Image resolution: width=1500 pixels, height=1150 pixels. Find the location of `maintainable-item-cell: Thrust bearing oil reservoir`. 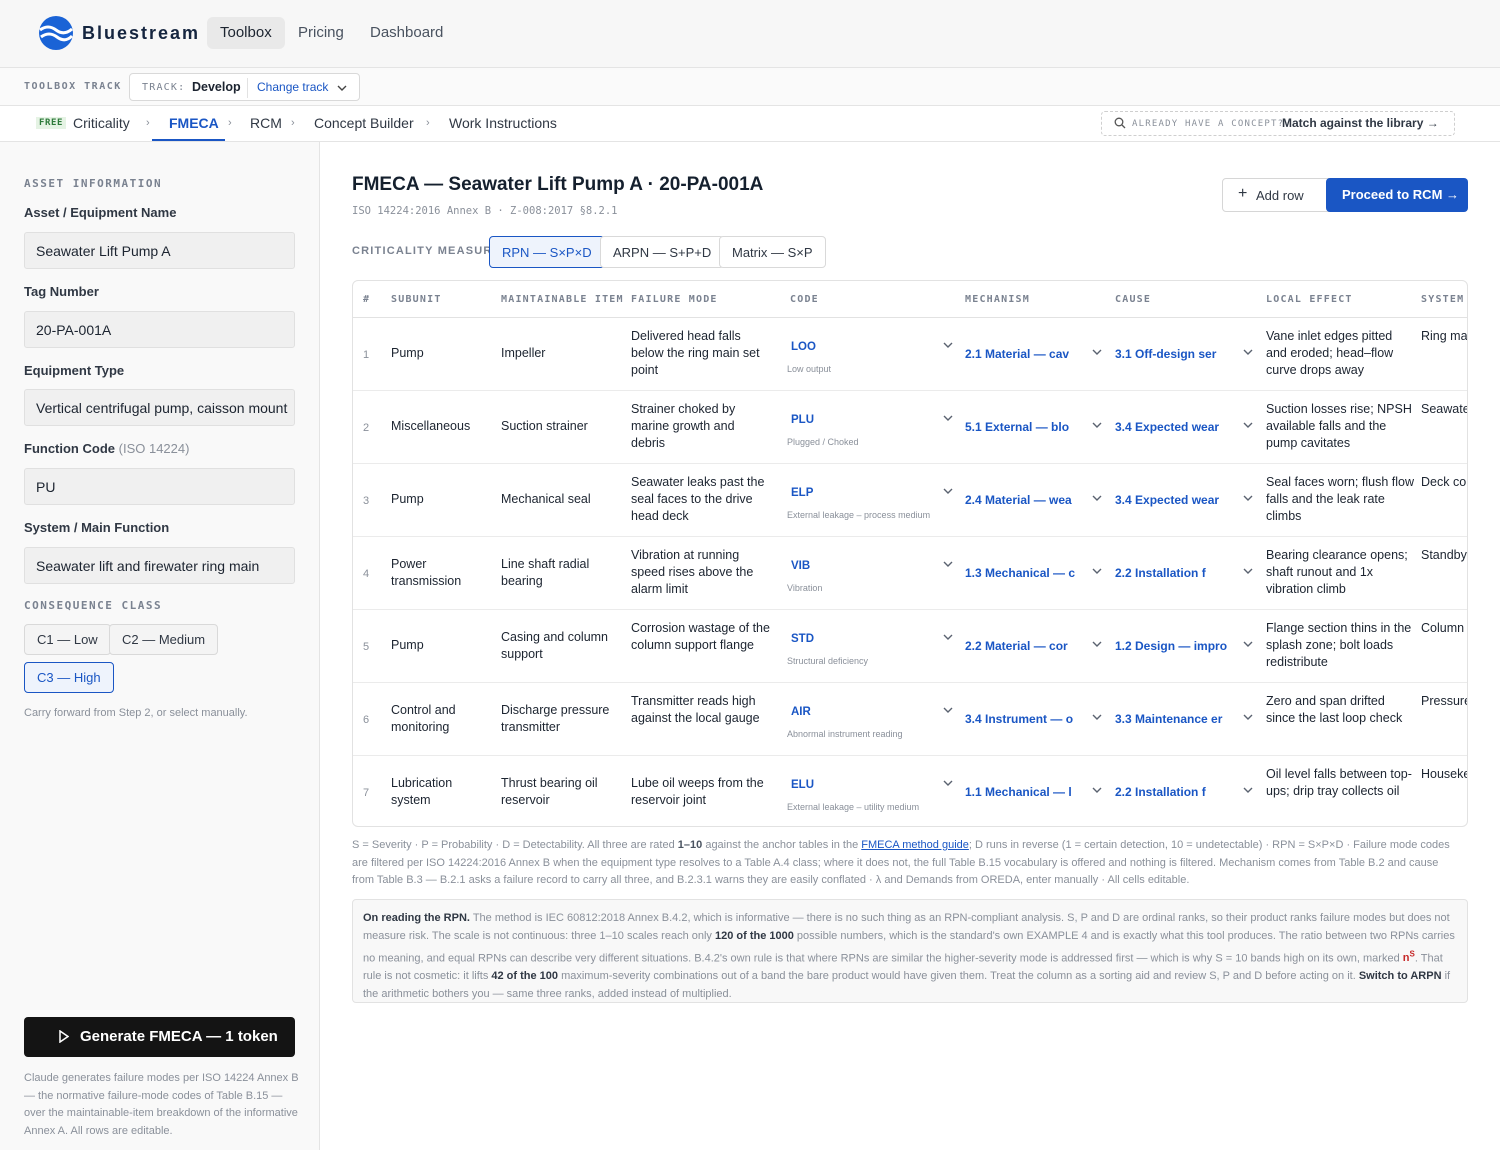

maintainable-item-cell: Thrust bearing oil reservoir is located at coordinates (561, 792).